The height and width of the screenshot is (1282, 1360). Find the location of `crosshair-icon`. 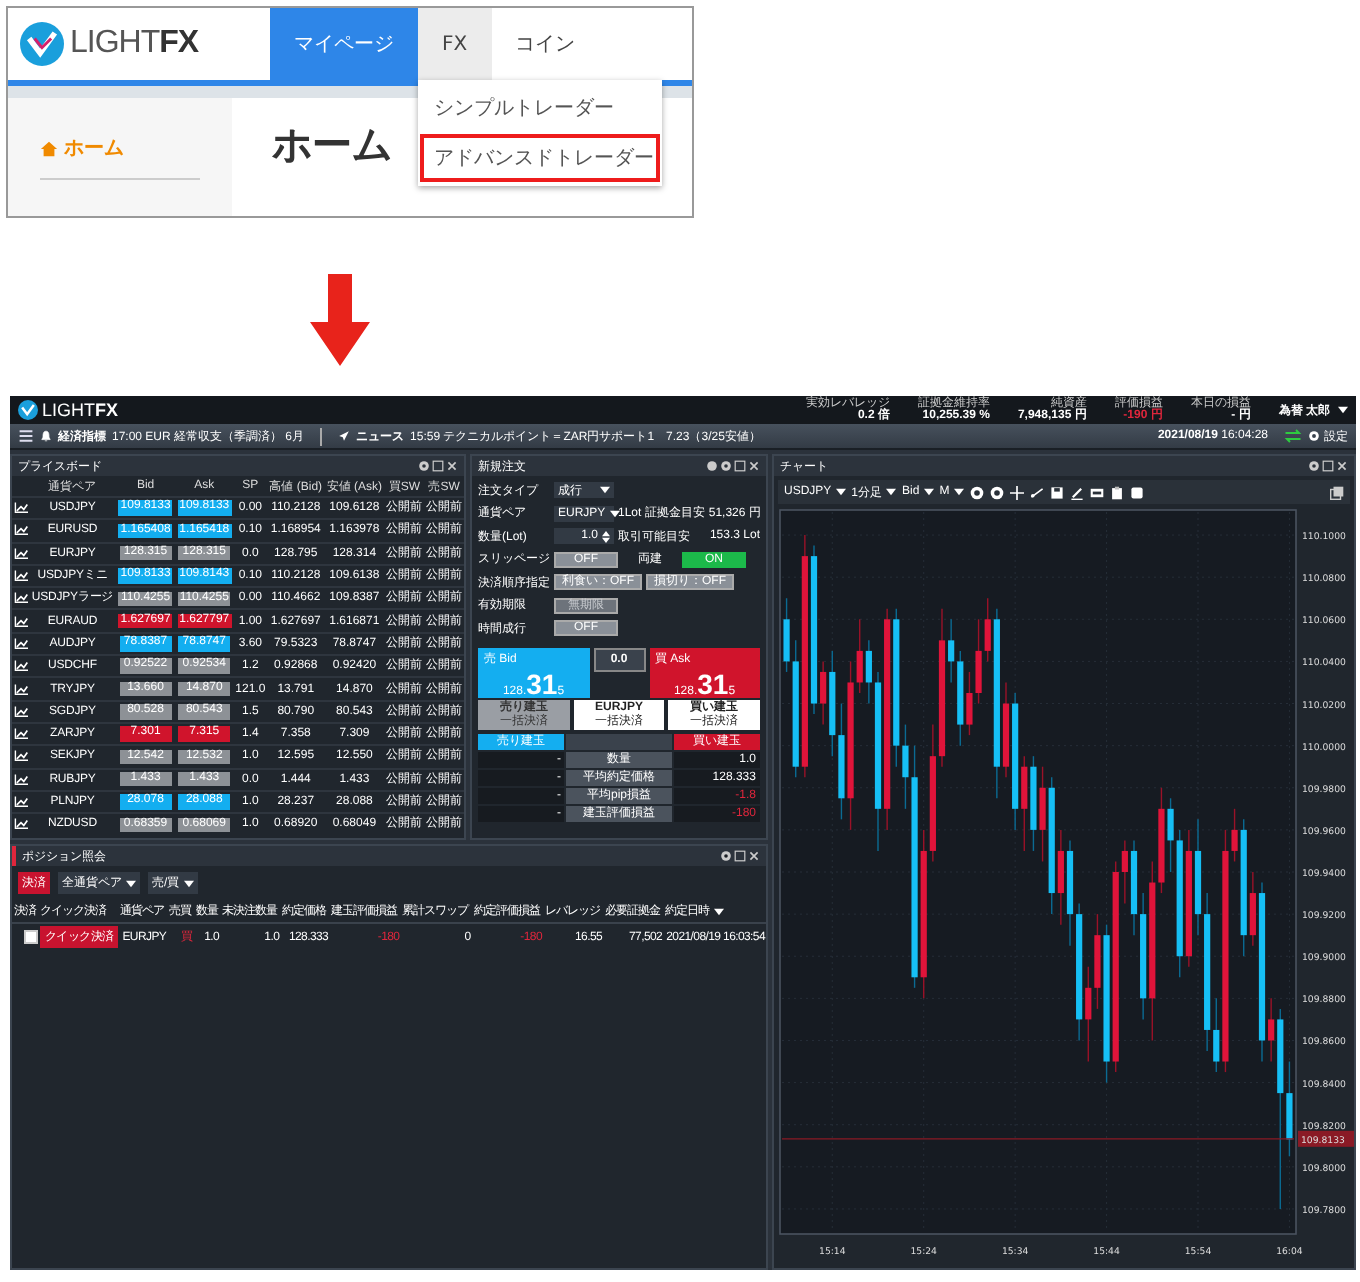

crosshair-icon is located at coordinates (1016, 492).